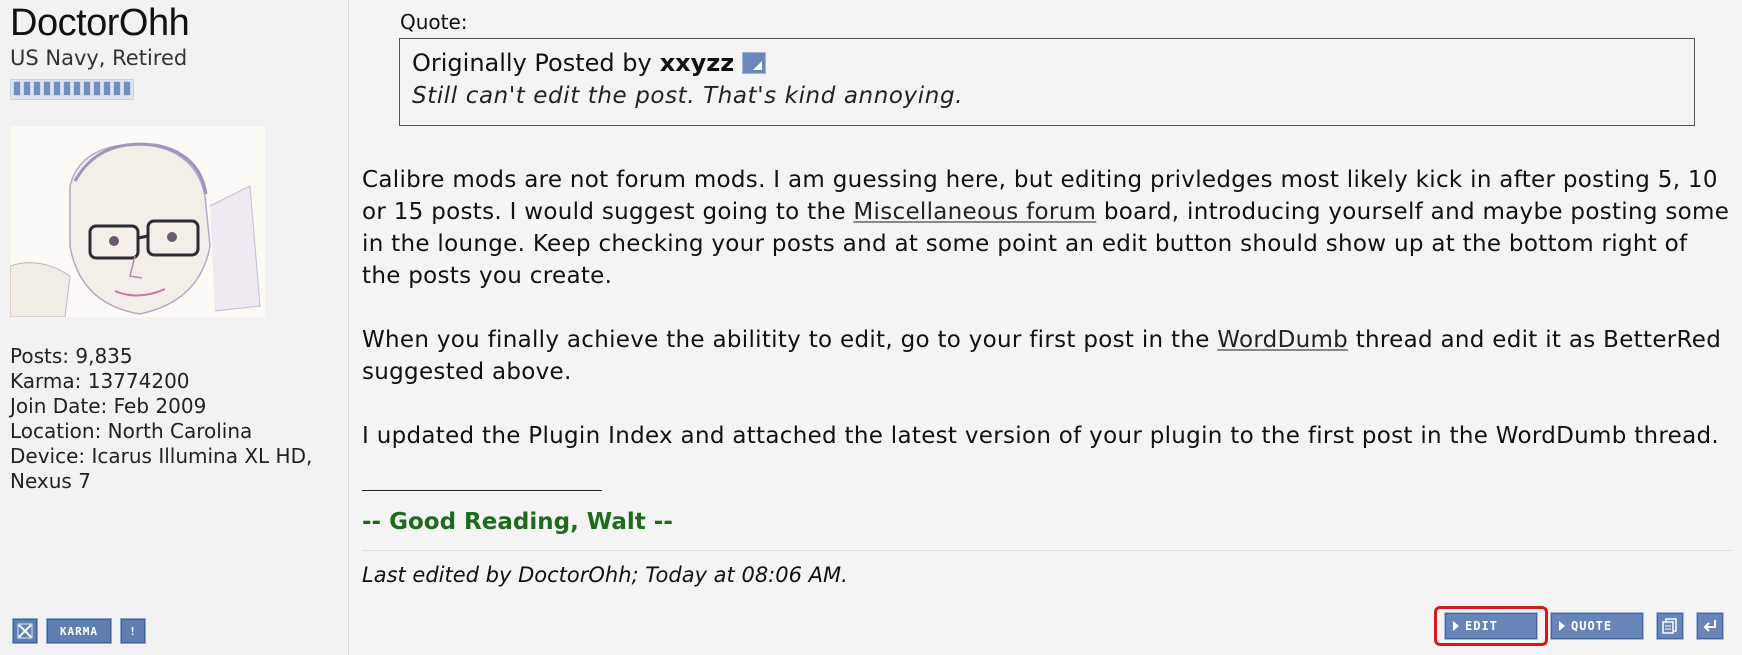  What do you see at coordinates (974, 212) in the screenshot?
I see `miscellaneous-forum-link: Miscellaneous forum` at bounding box center [974, 212].